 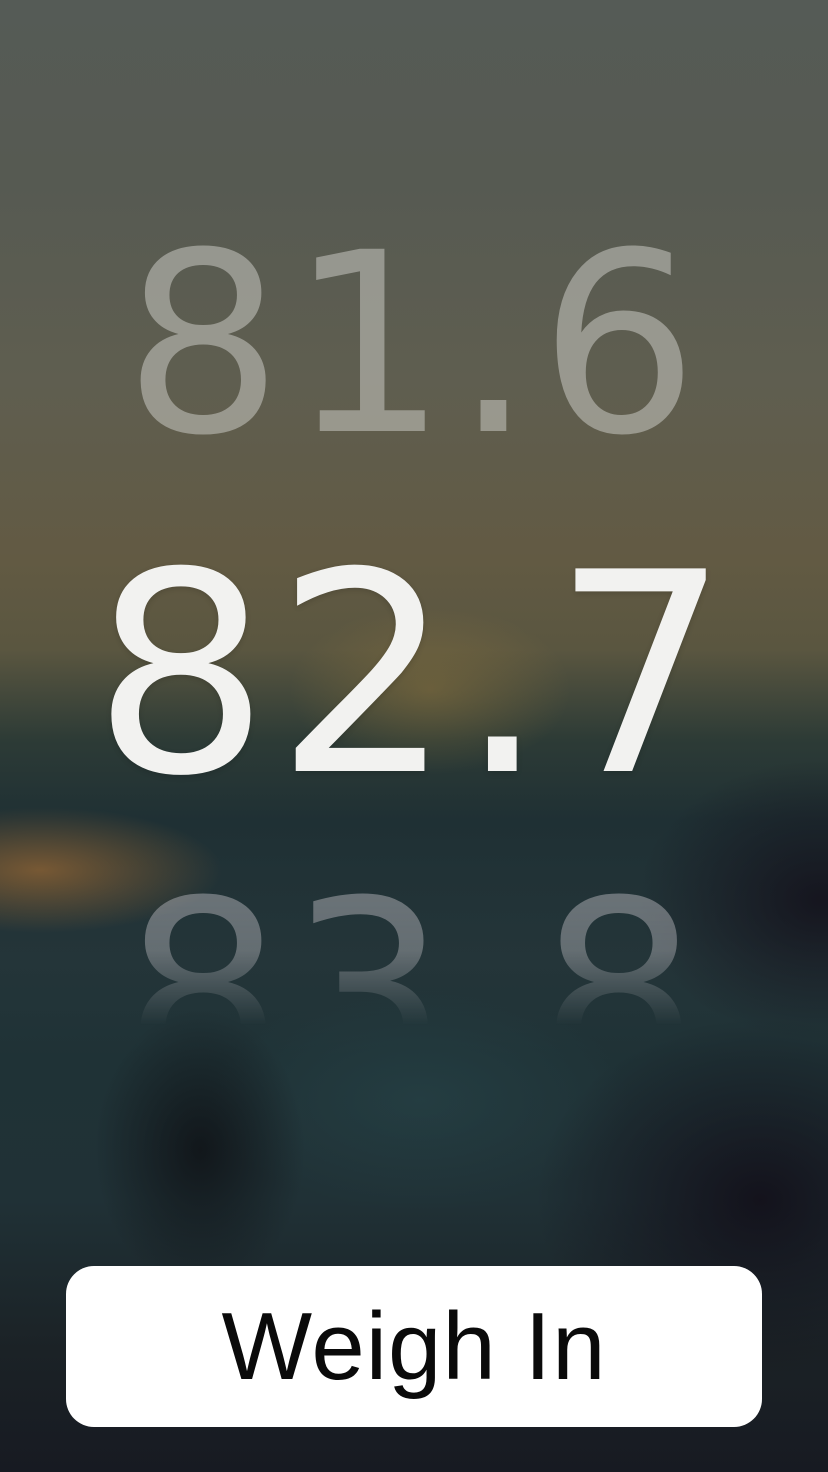 I want to click on picker-next-value-text: 83.8, so click(x=414, y=943).